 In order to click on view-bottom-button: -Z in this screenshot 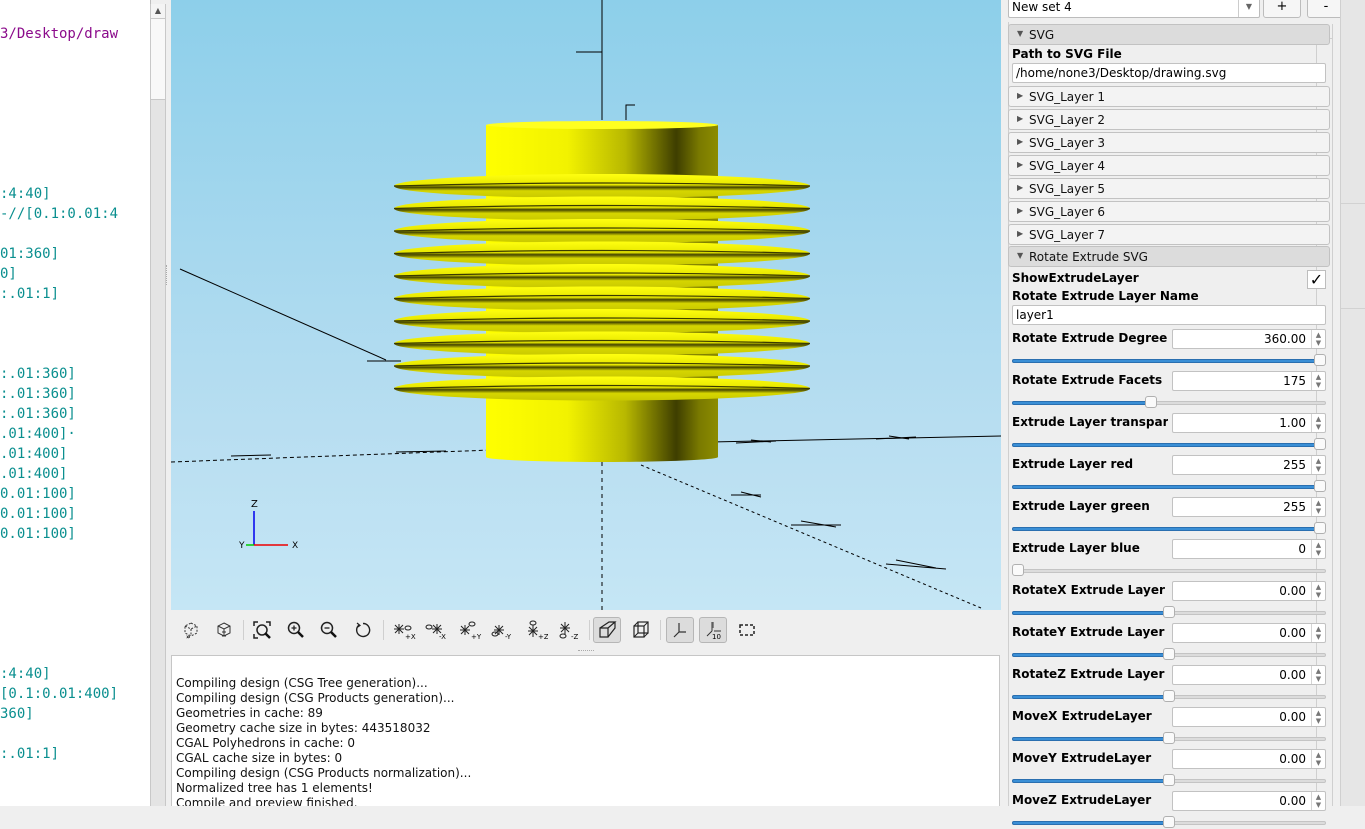, I will do `click(569, 630)`.